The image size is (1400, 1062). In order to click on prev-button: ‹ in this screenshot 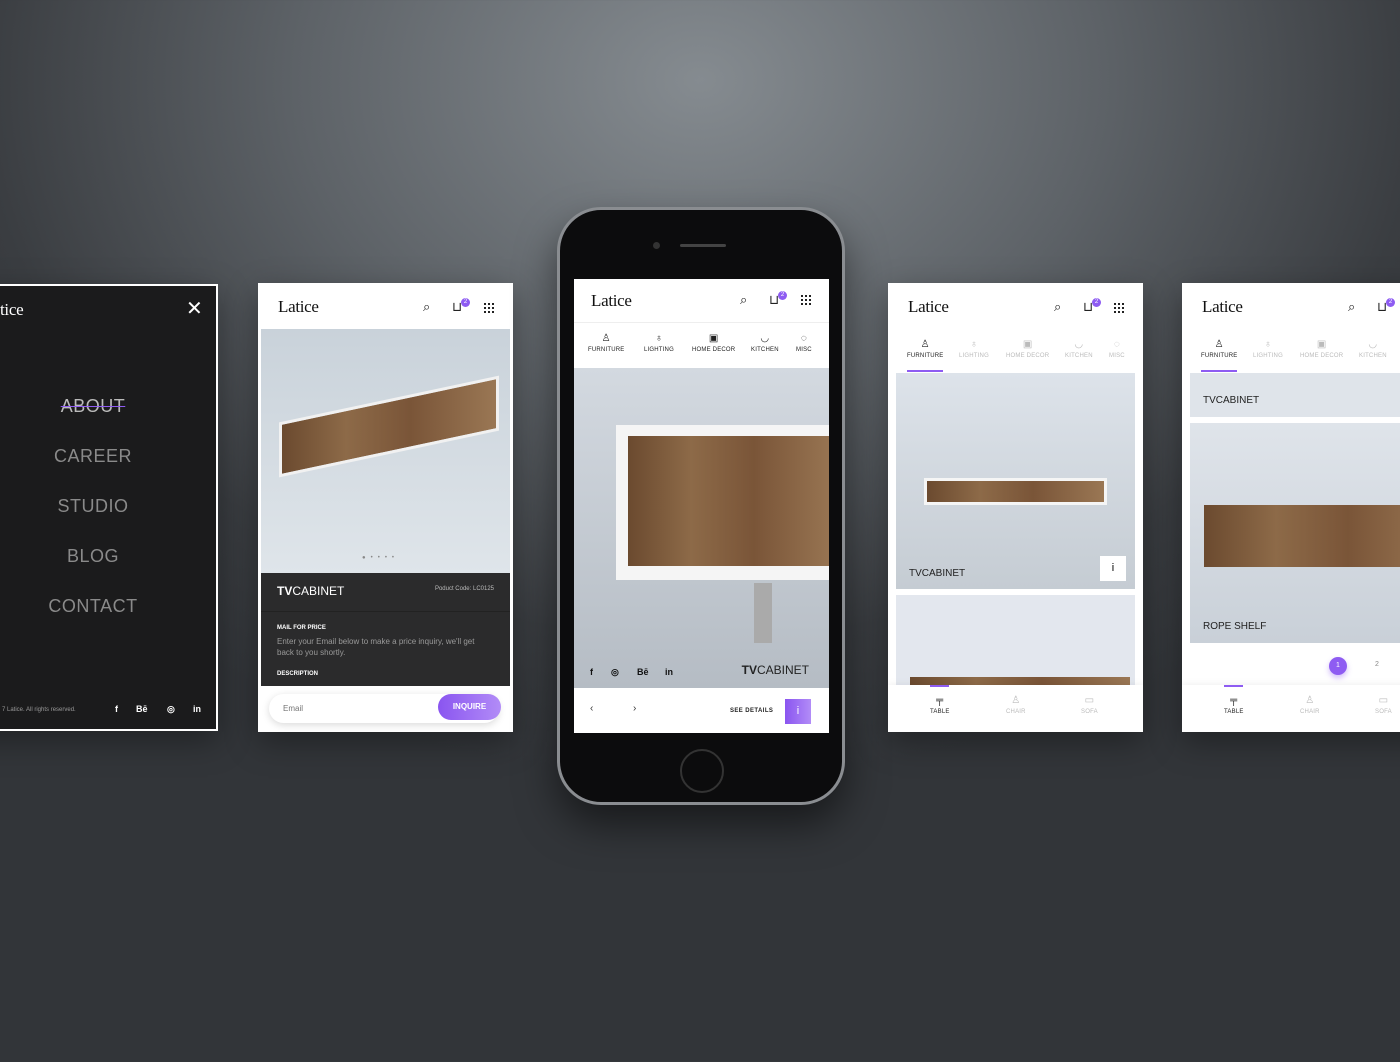, I will do `click(591, 708)`.